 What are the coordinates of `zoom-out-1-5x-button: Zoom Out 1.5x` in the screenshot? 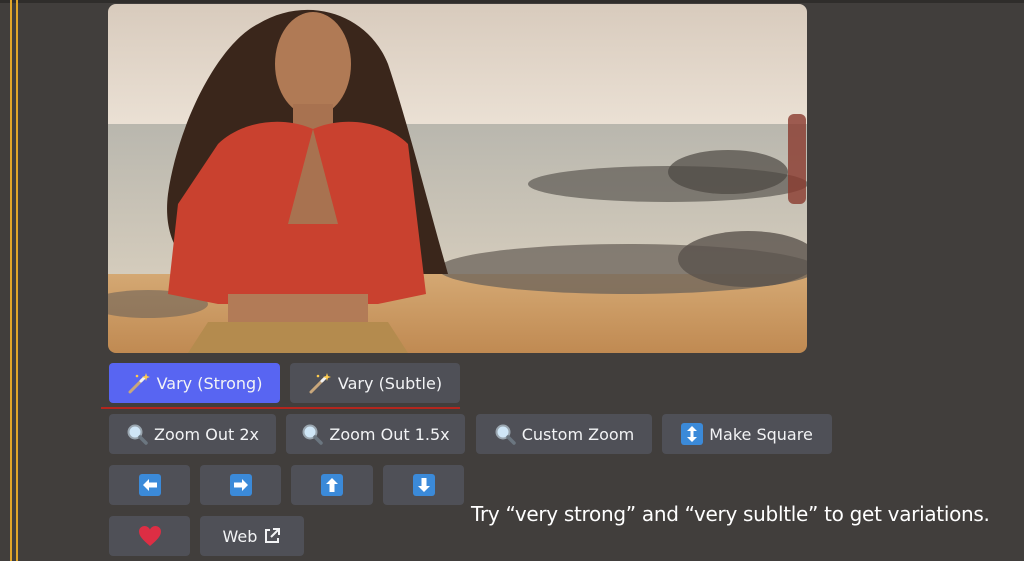 It's located at (375, 434).